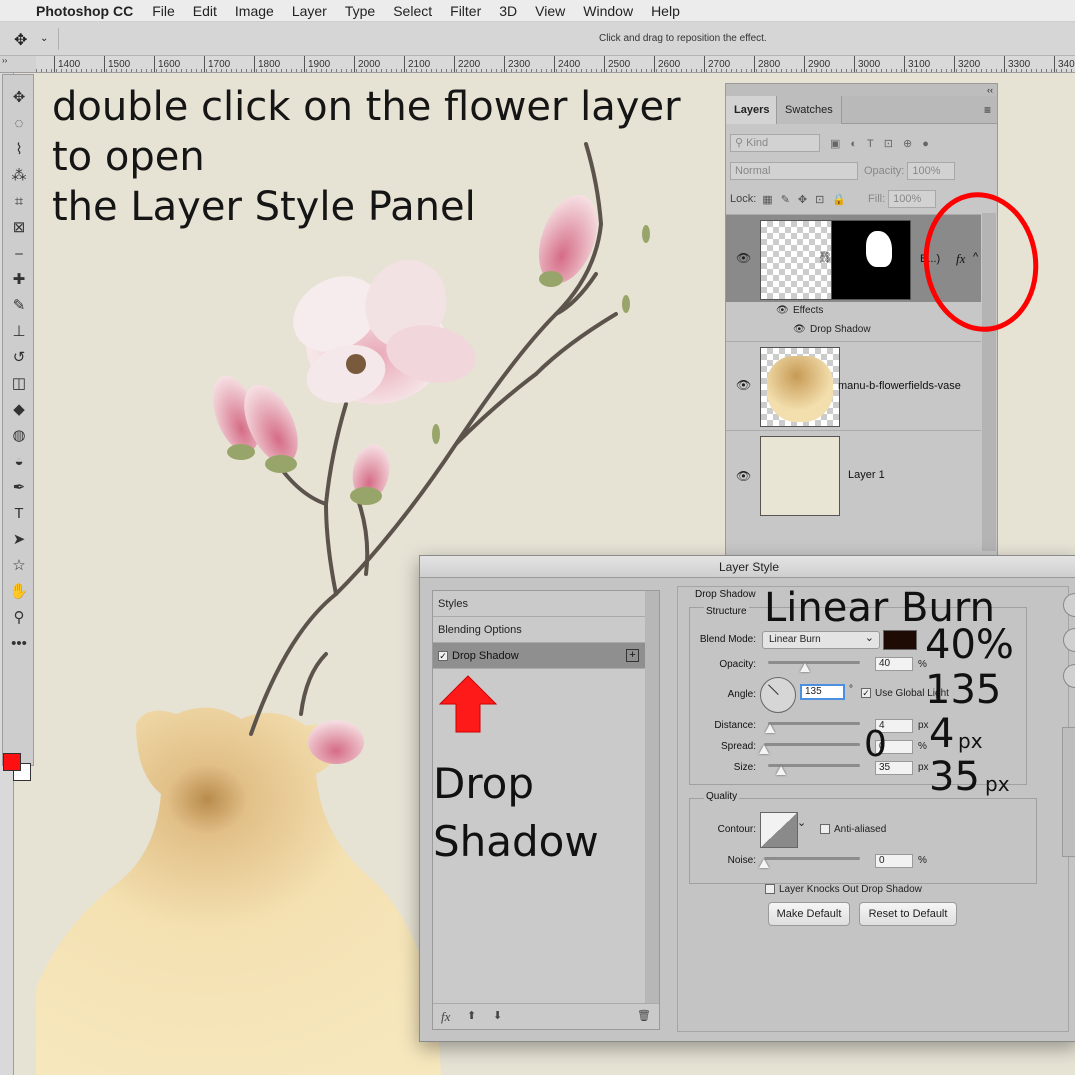 The image size is (1075, 1075). What do you see at coordinates (764, 749) in the screenshot?
I see `spread-slider-thumb` at bounding box center [764, 749].